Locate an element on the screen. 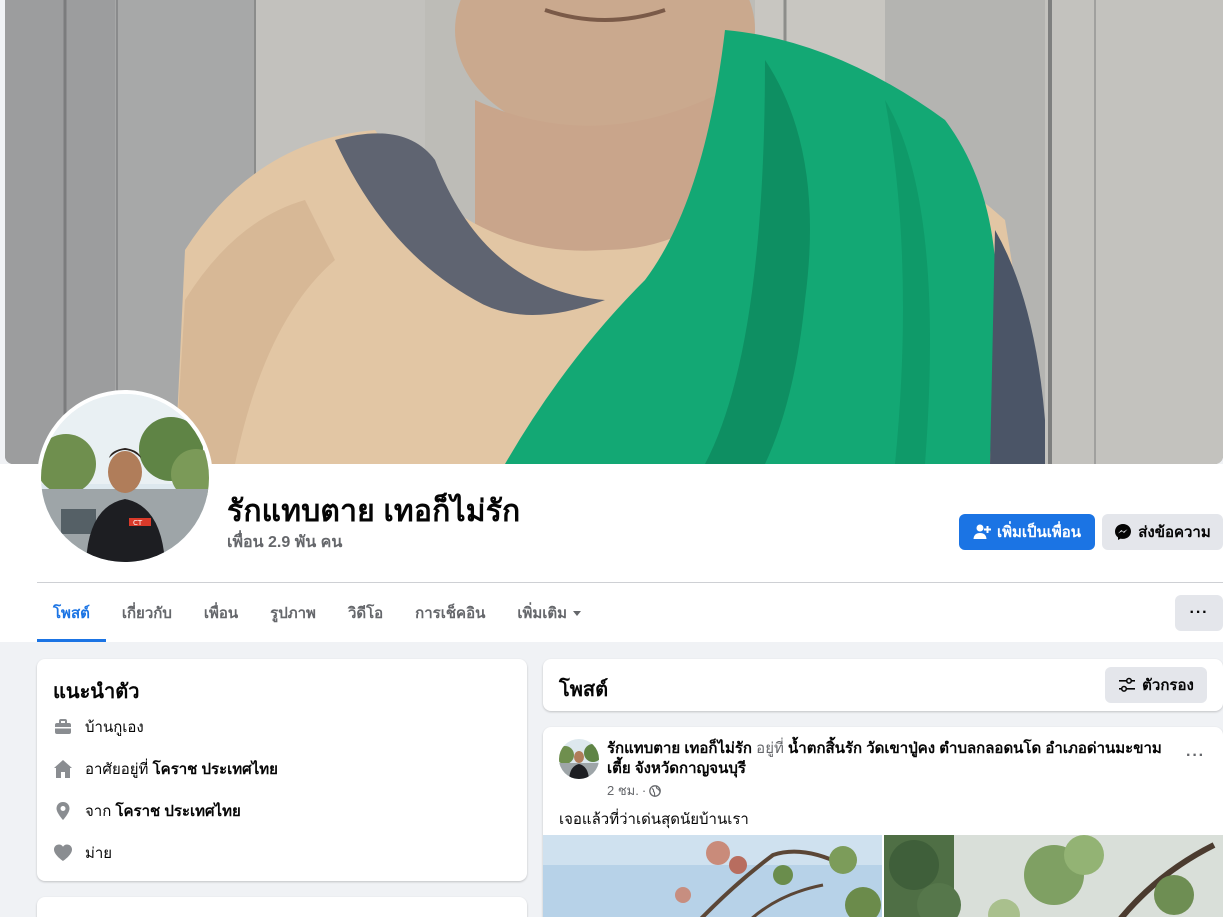 This screenshot has width=1223, height=917. post-at: อยู่ที่ is located at coordinates (770, 748).